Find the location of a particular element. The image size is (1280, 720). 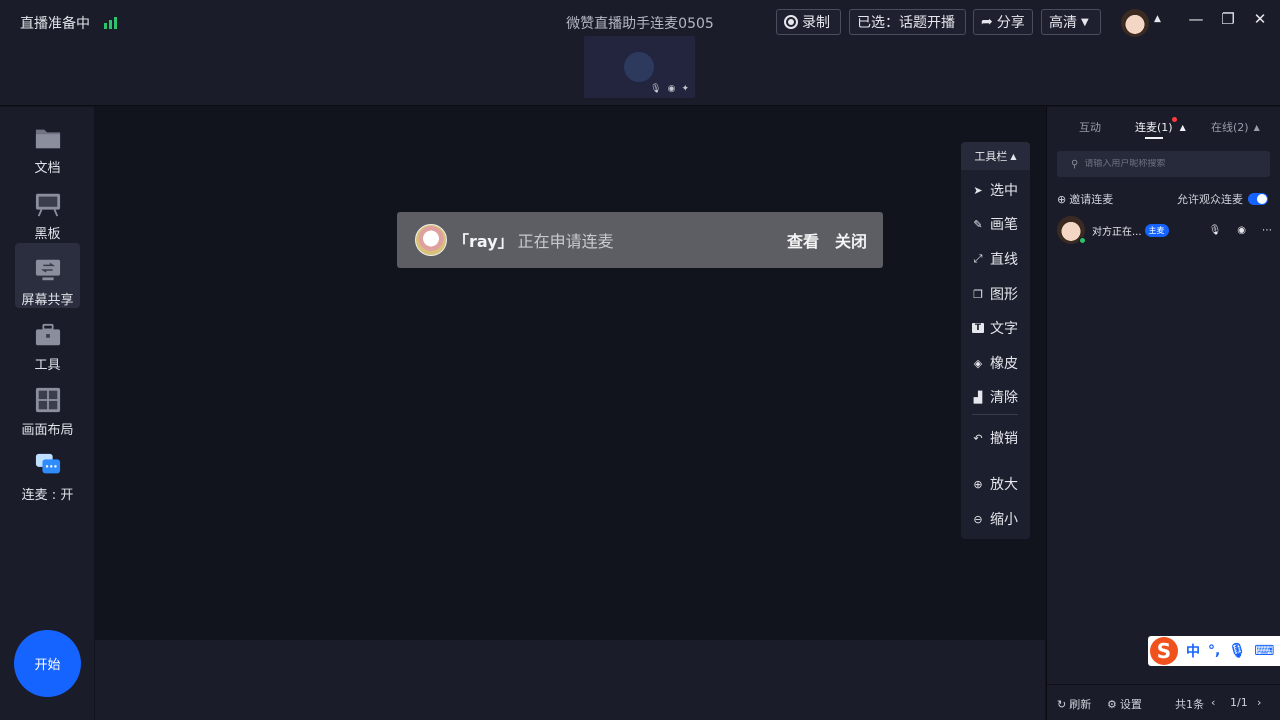

tool-label: 缩小 is located at coordinates (1004, 520).